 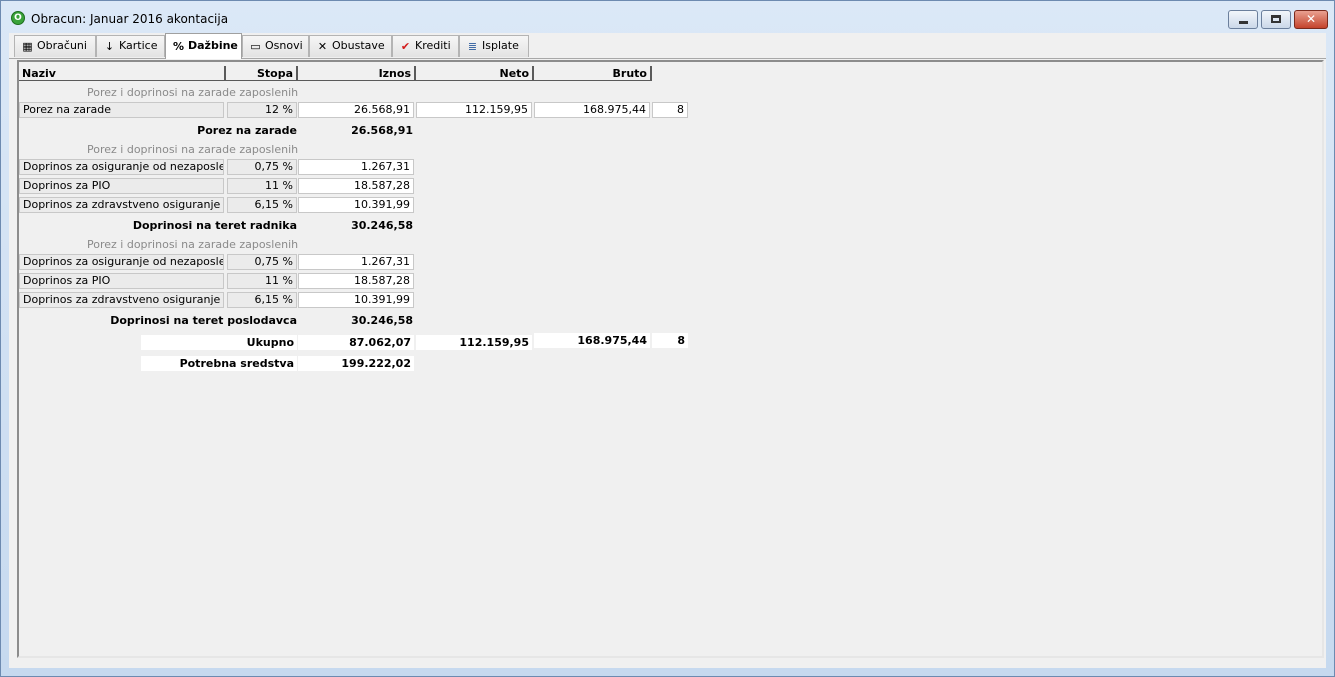 I want to click on close-button: ✕, so click(x=1311, y=19).